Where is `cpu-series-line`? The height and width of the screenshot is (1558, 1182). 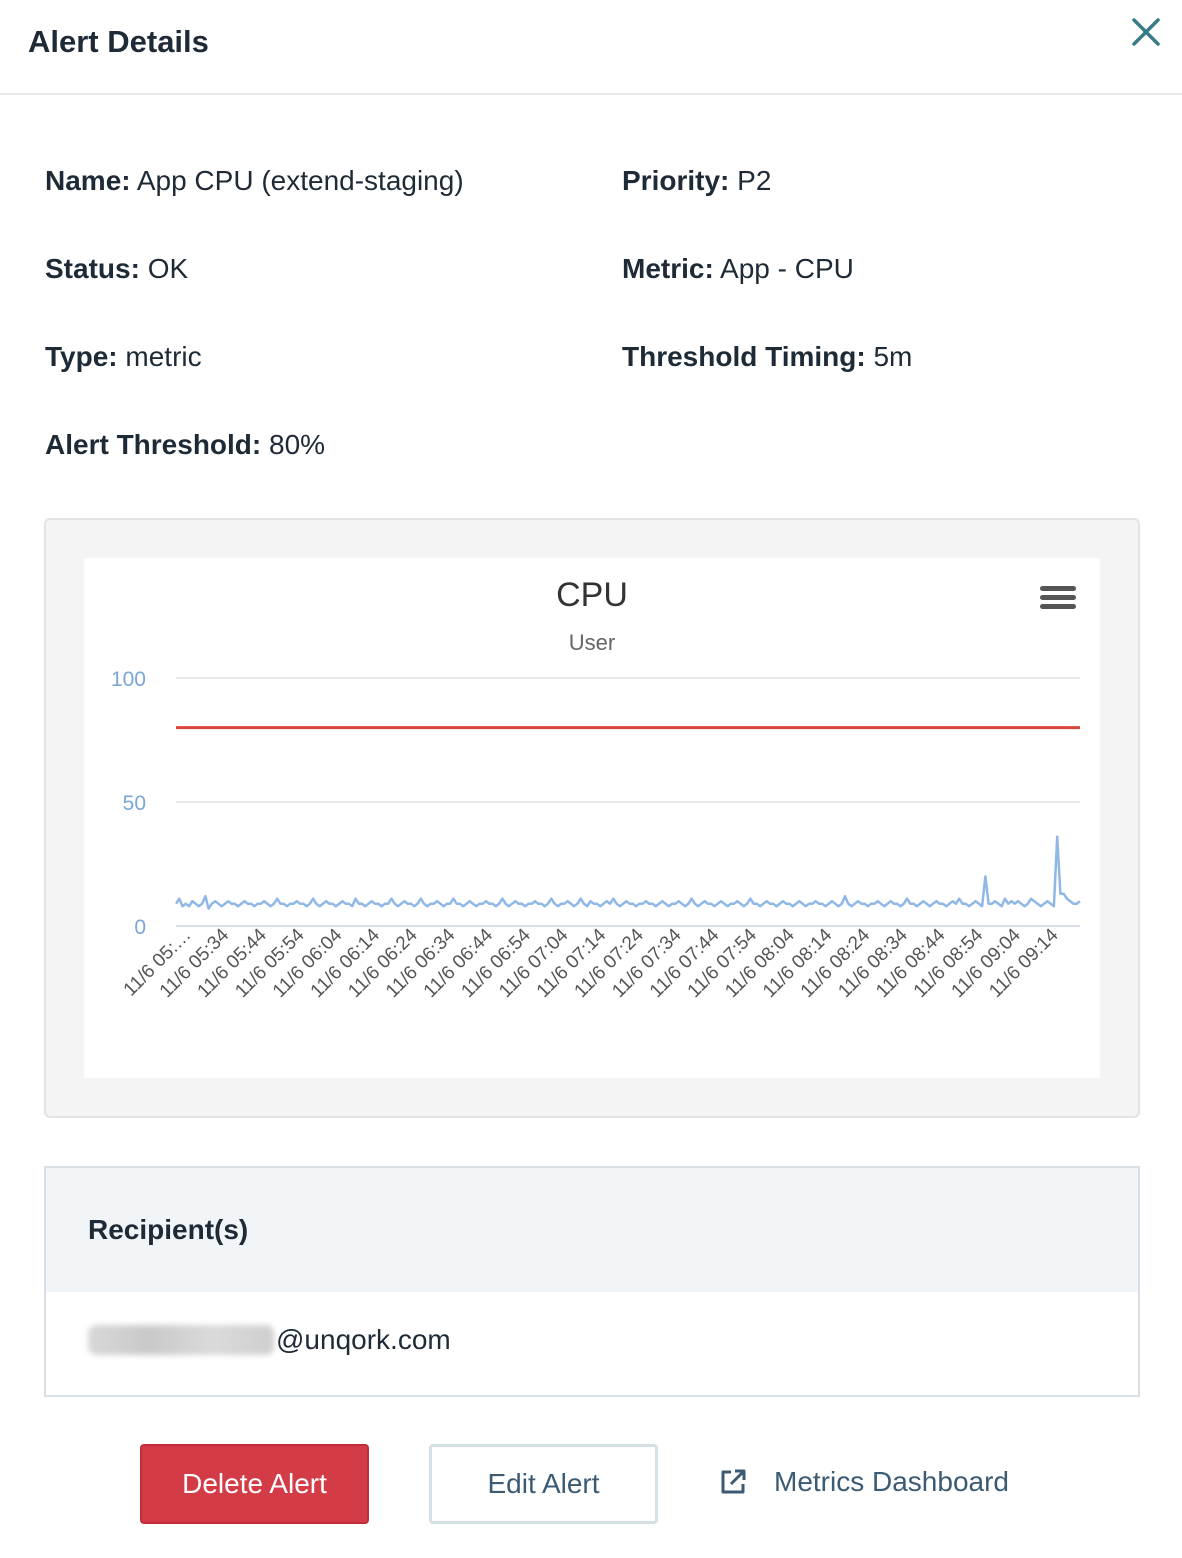 cpu-series-line is located at coordinates (627, 872).